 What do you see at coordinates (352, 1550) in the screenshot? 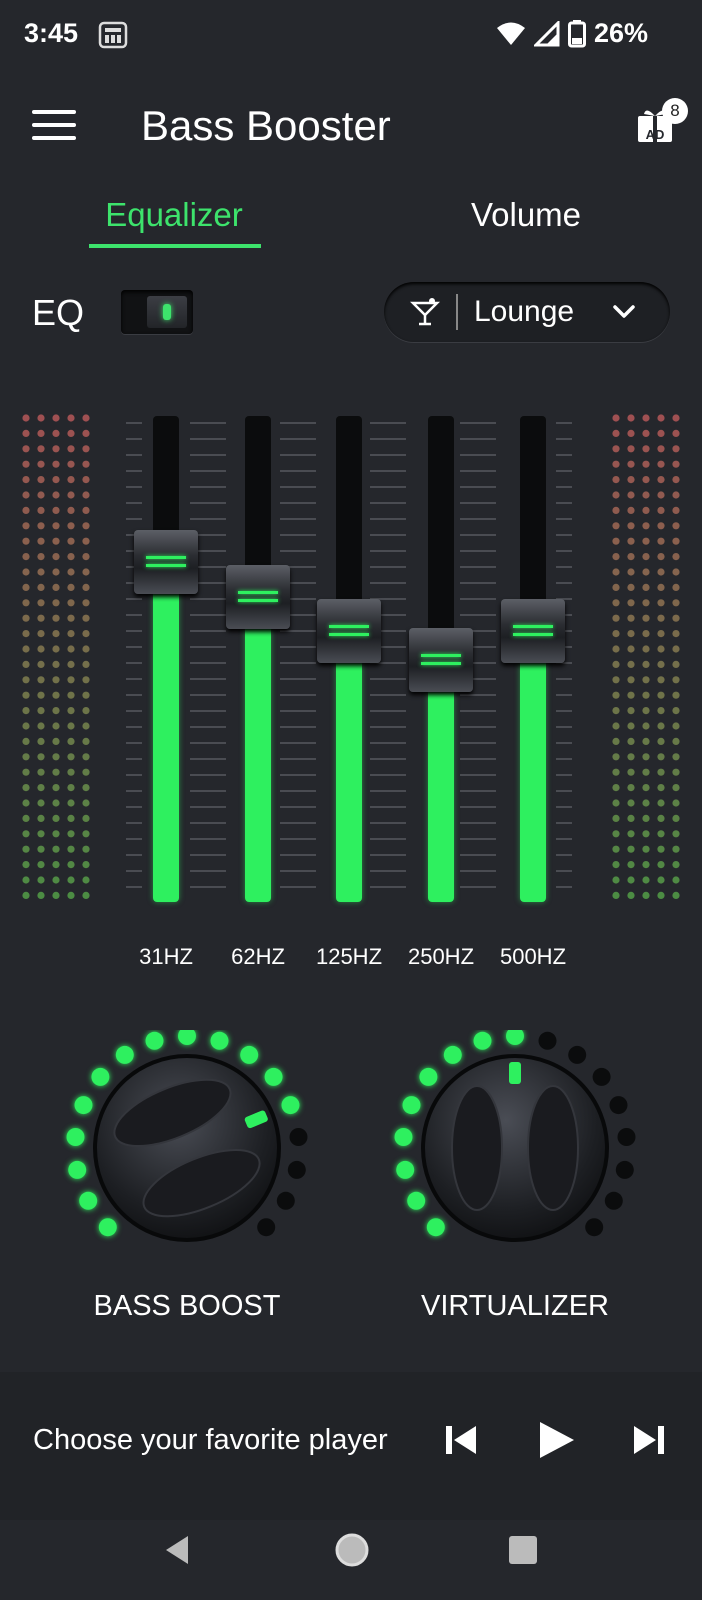
I see `nav-home-icon` at bounding box center [352, 1550].